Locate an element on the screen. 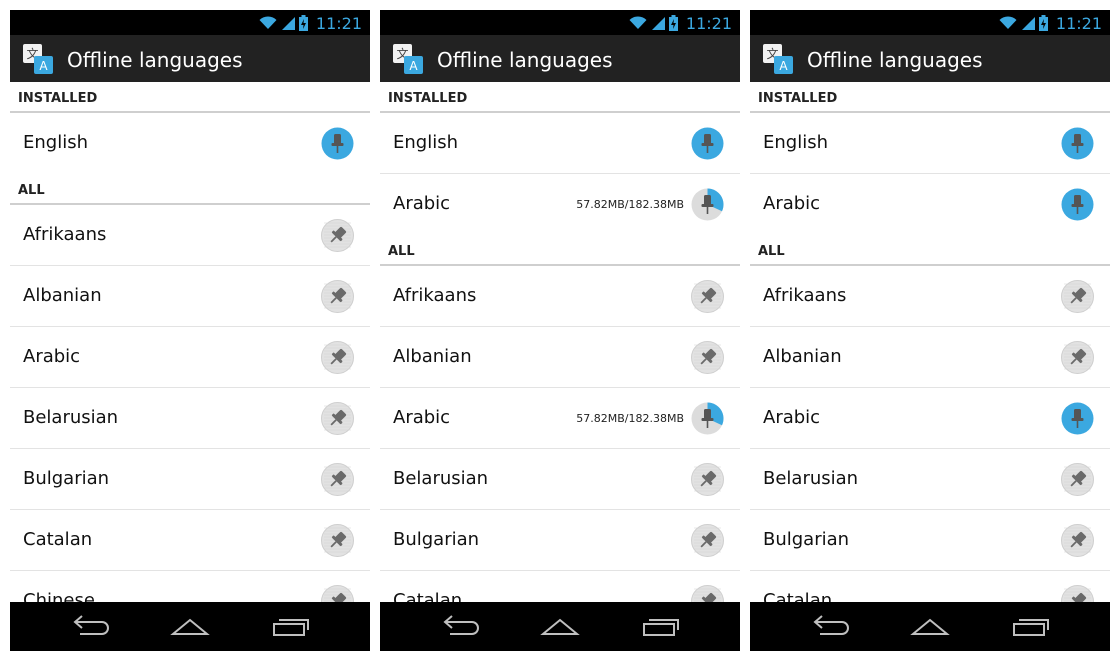 This screenshot has height=660, width=1120. download-size: 57.82MB/182.38MB is located at coordinates (630, 418).